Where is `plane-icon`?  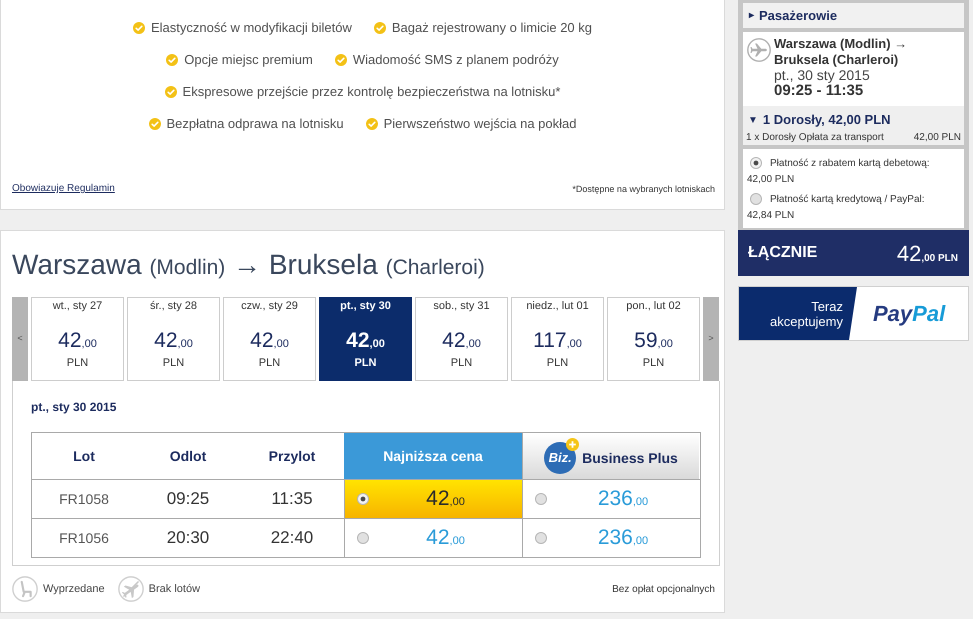
plane-icon is located at coordinates (759, 50).